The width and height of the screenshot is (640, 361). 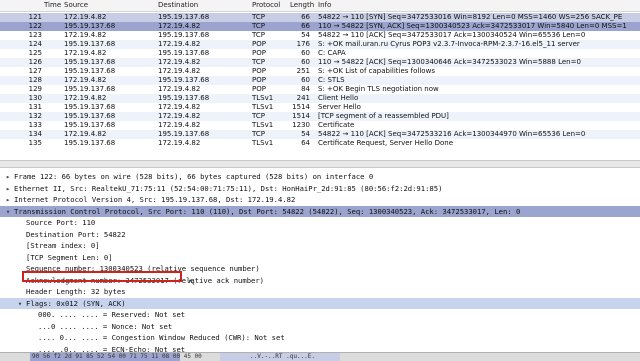 I want to click on packet-info: Server Hello, so click(x=339, y=107).